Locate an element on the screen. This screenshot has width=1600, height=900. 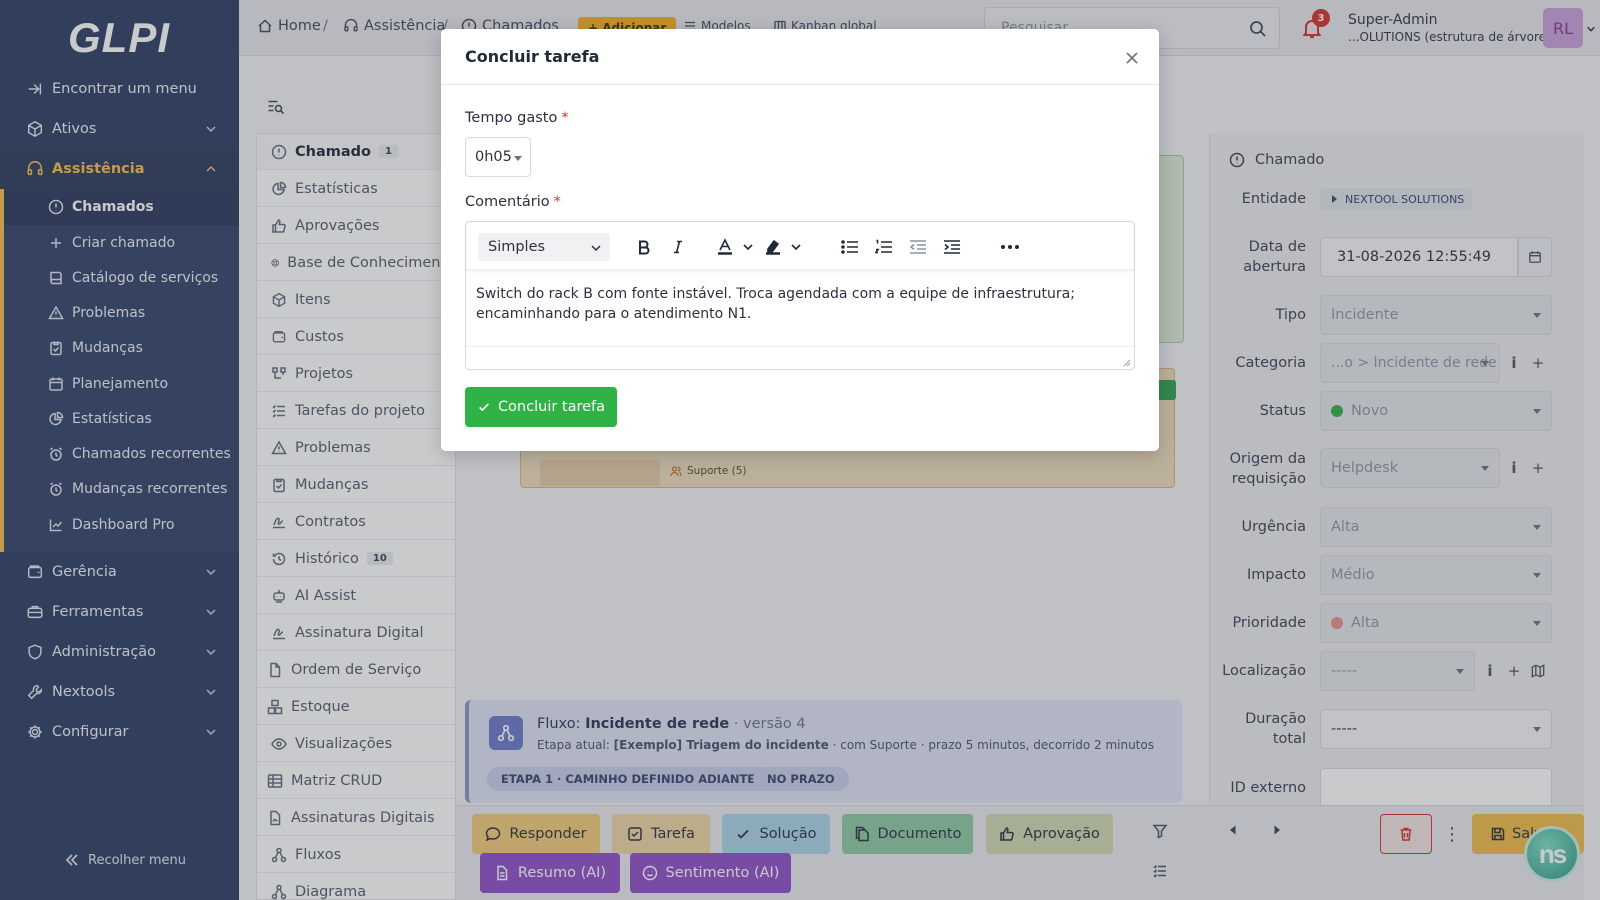
more-tools-button is located at coordinates (1010, 247).